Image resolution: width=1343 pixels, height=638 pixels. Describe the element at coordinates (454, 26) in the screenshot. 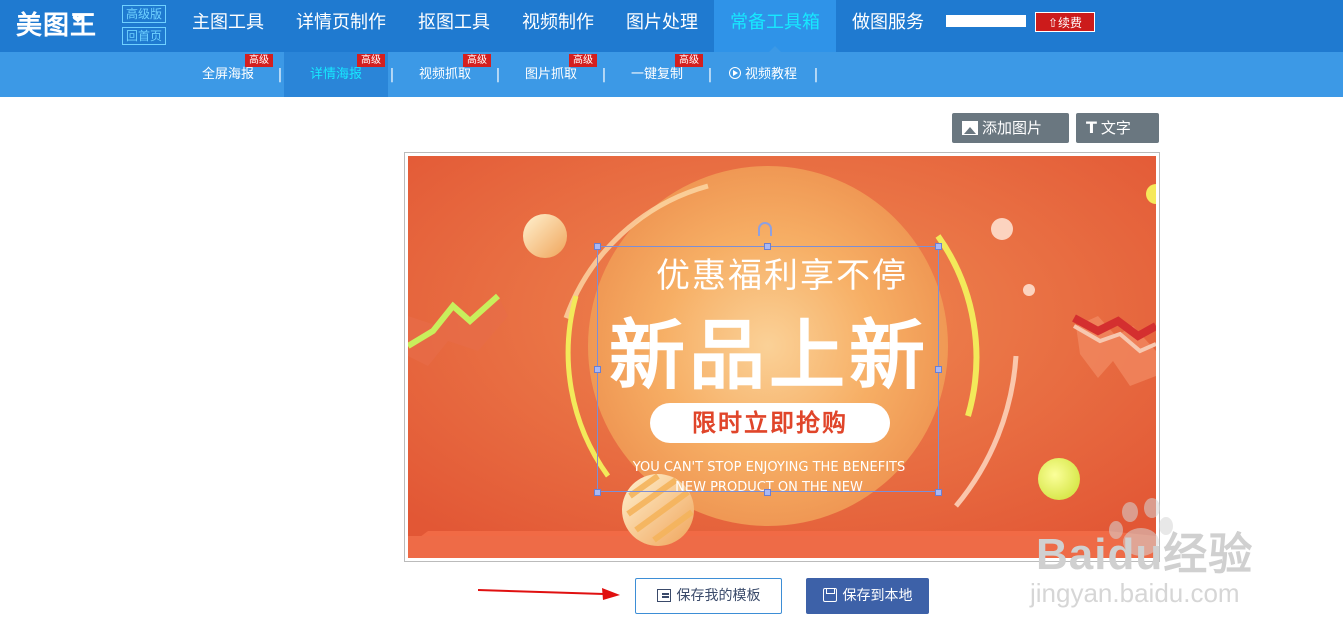

I see `nav-item-cutout-tools: 抠图工具` at that location.